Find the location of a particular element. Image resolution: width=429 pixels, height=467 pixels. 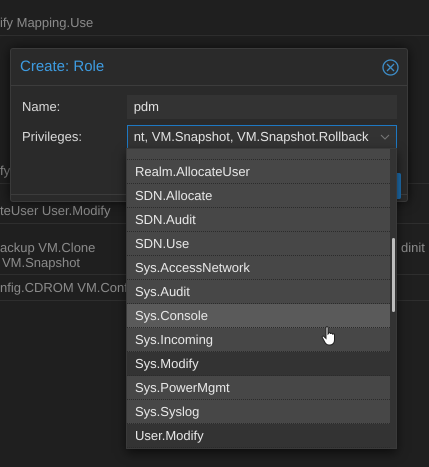

privilege-option: Sys.Incoming is located at coordinates (258, 340).